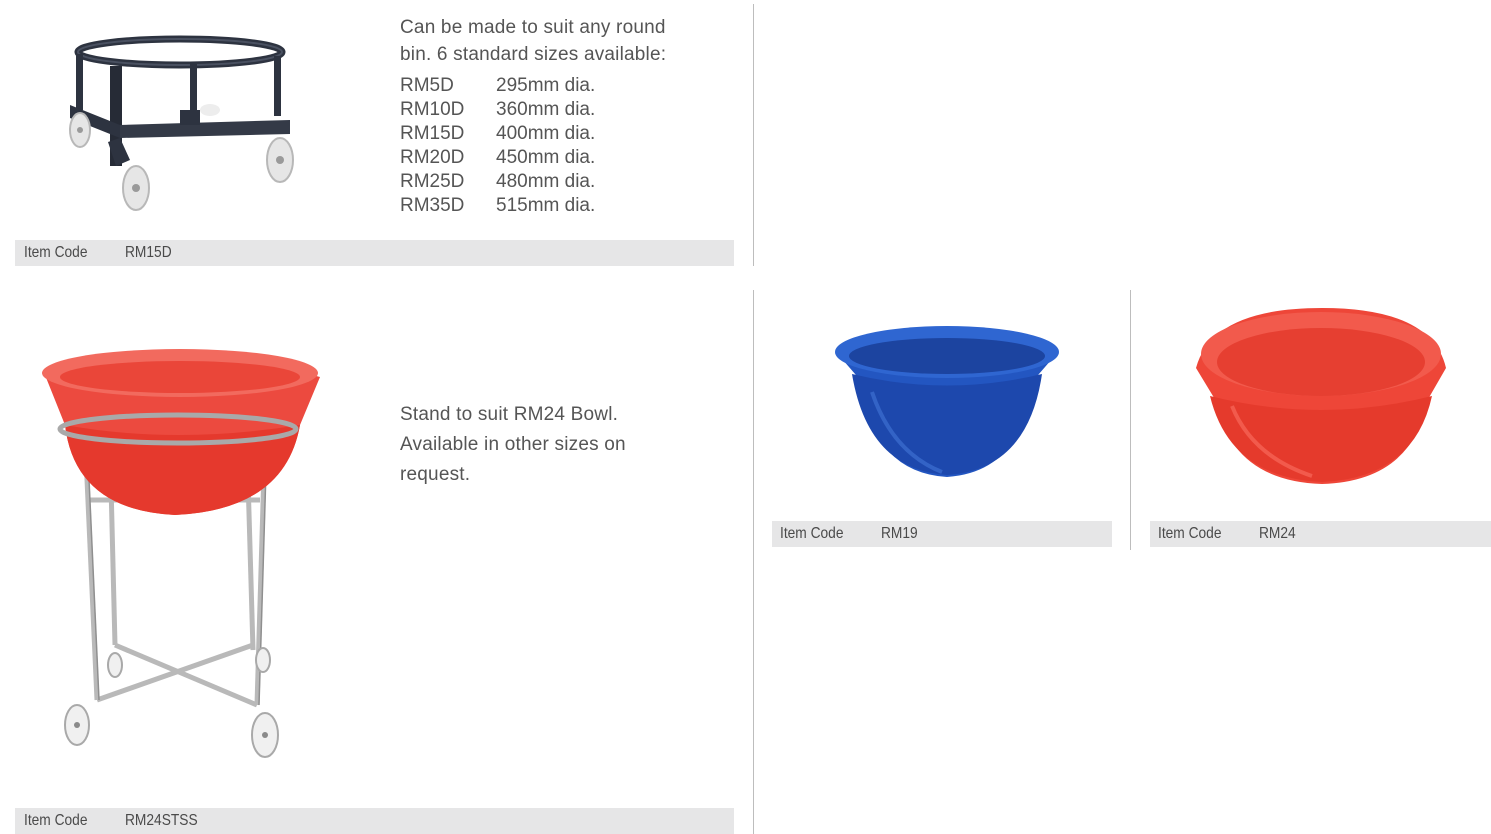  What do you see at coordinates (546, 157) in the screenshot?
I see `size-dia: 450mm dia.` at bounding box center [546, 157].